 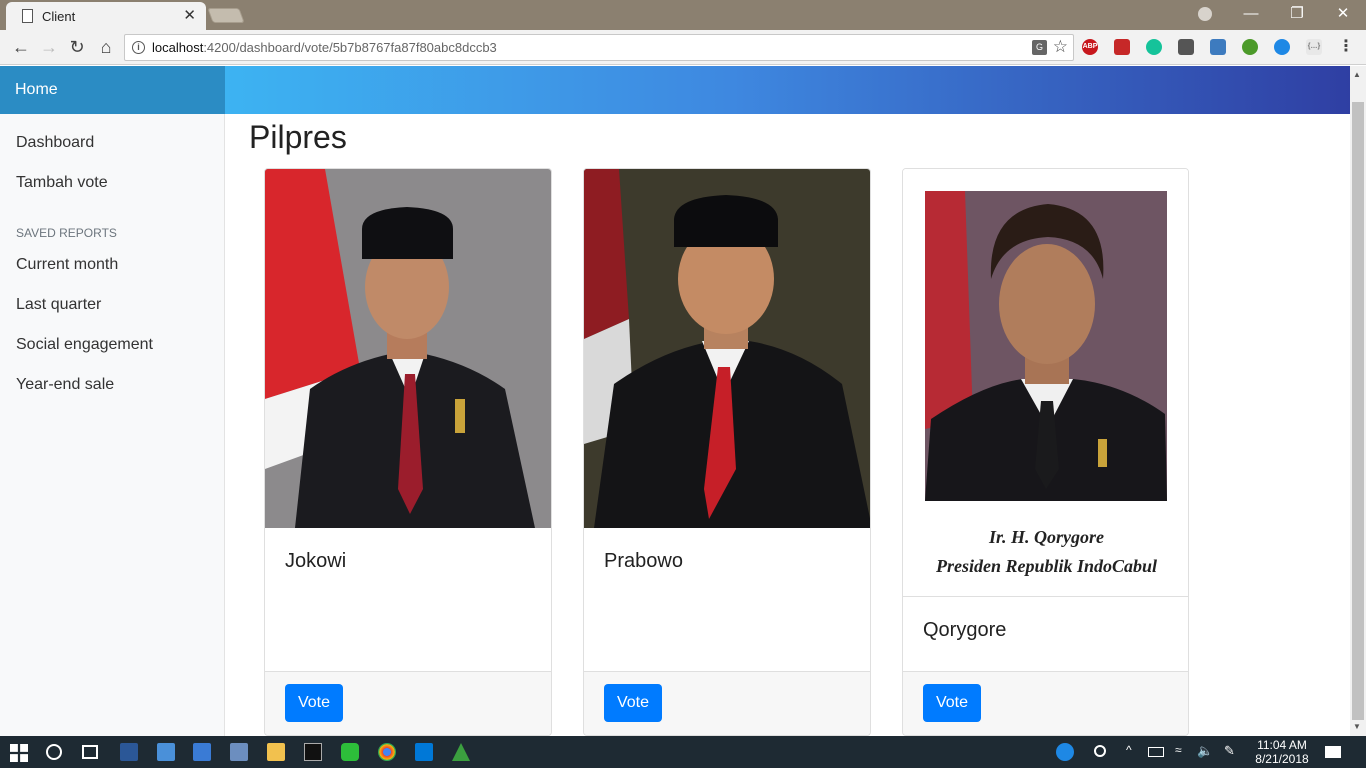 I want to click on file-explorer-icon, so click(x=276, y=752).